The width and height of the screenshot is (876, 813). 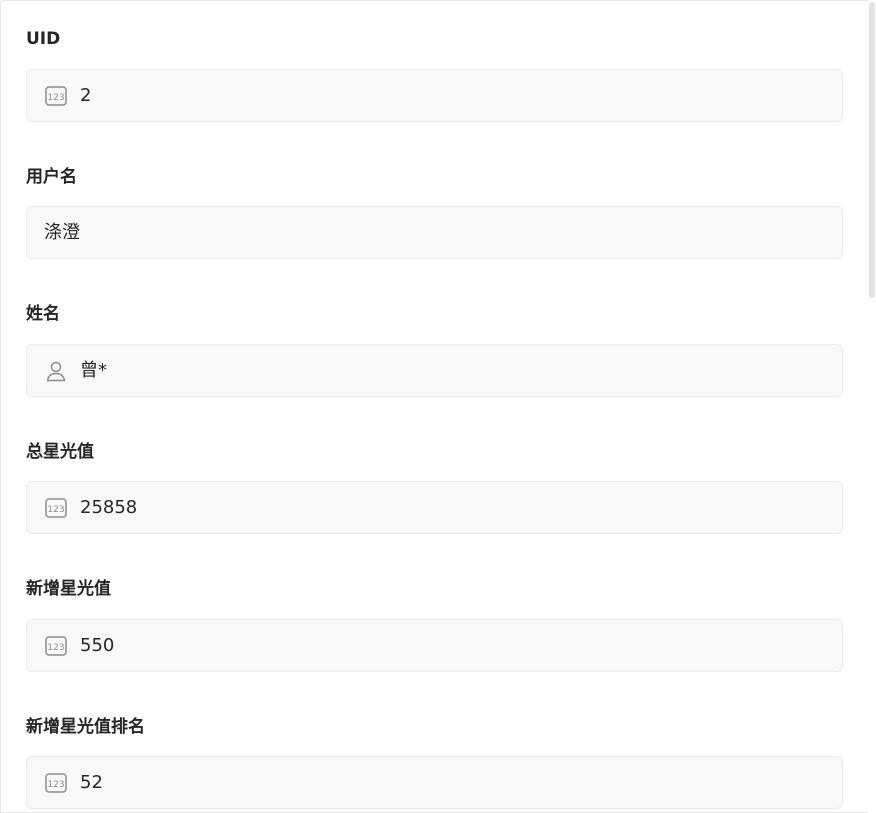 What do you see at coordinates (56, 371) in the screenshot?
I see `user-icon` at bounding box center [56, 371].